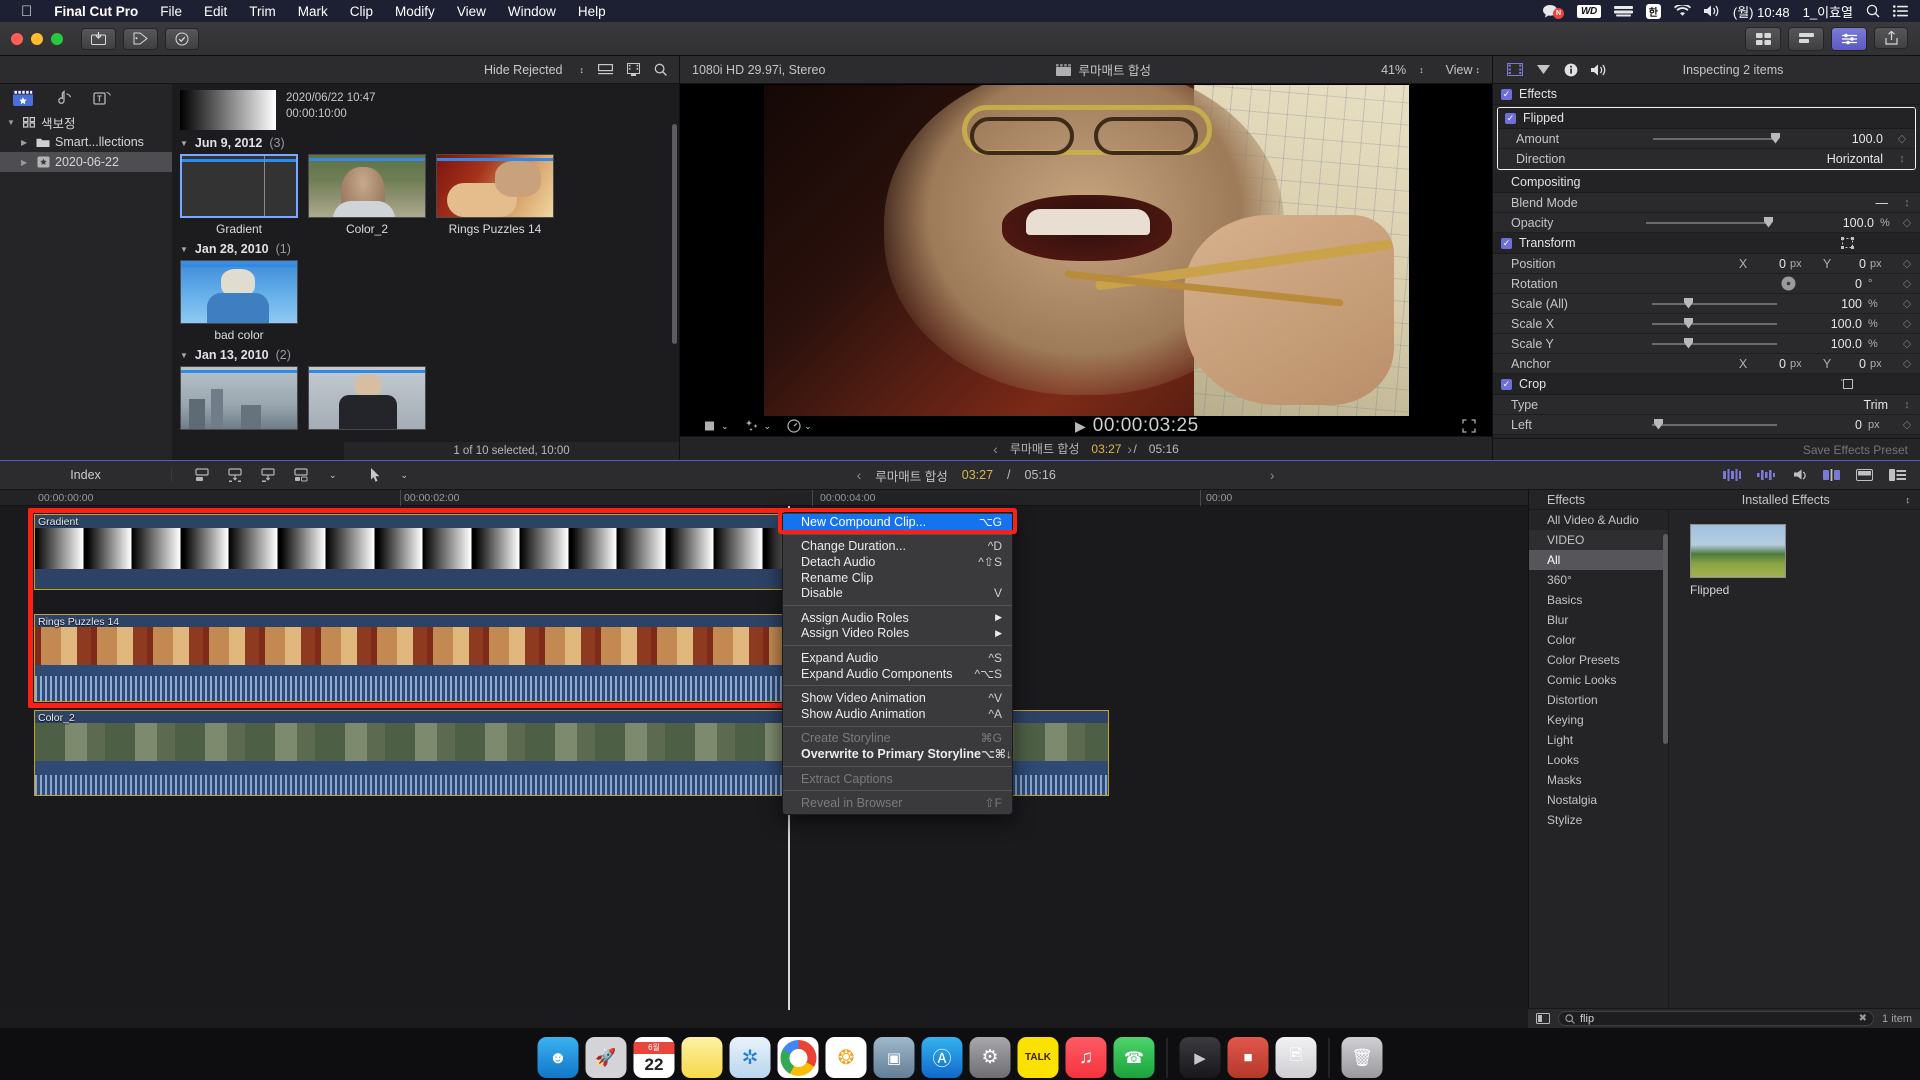 Image resolution: width=1920 pixels, height=1080 pixels. Describe the element at coordinates (750, 1057) in the screenshot. I see `dock-safari-icon: ✲` at that location.